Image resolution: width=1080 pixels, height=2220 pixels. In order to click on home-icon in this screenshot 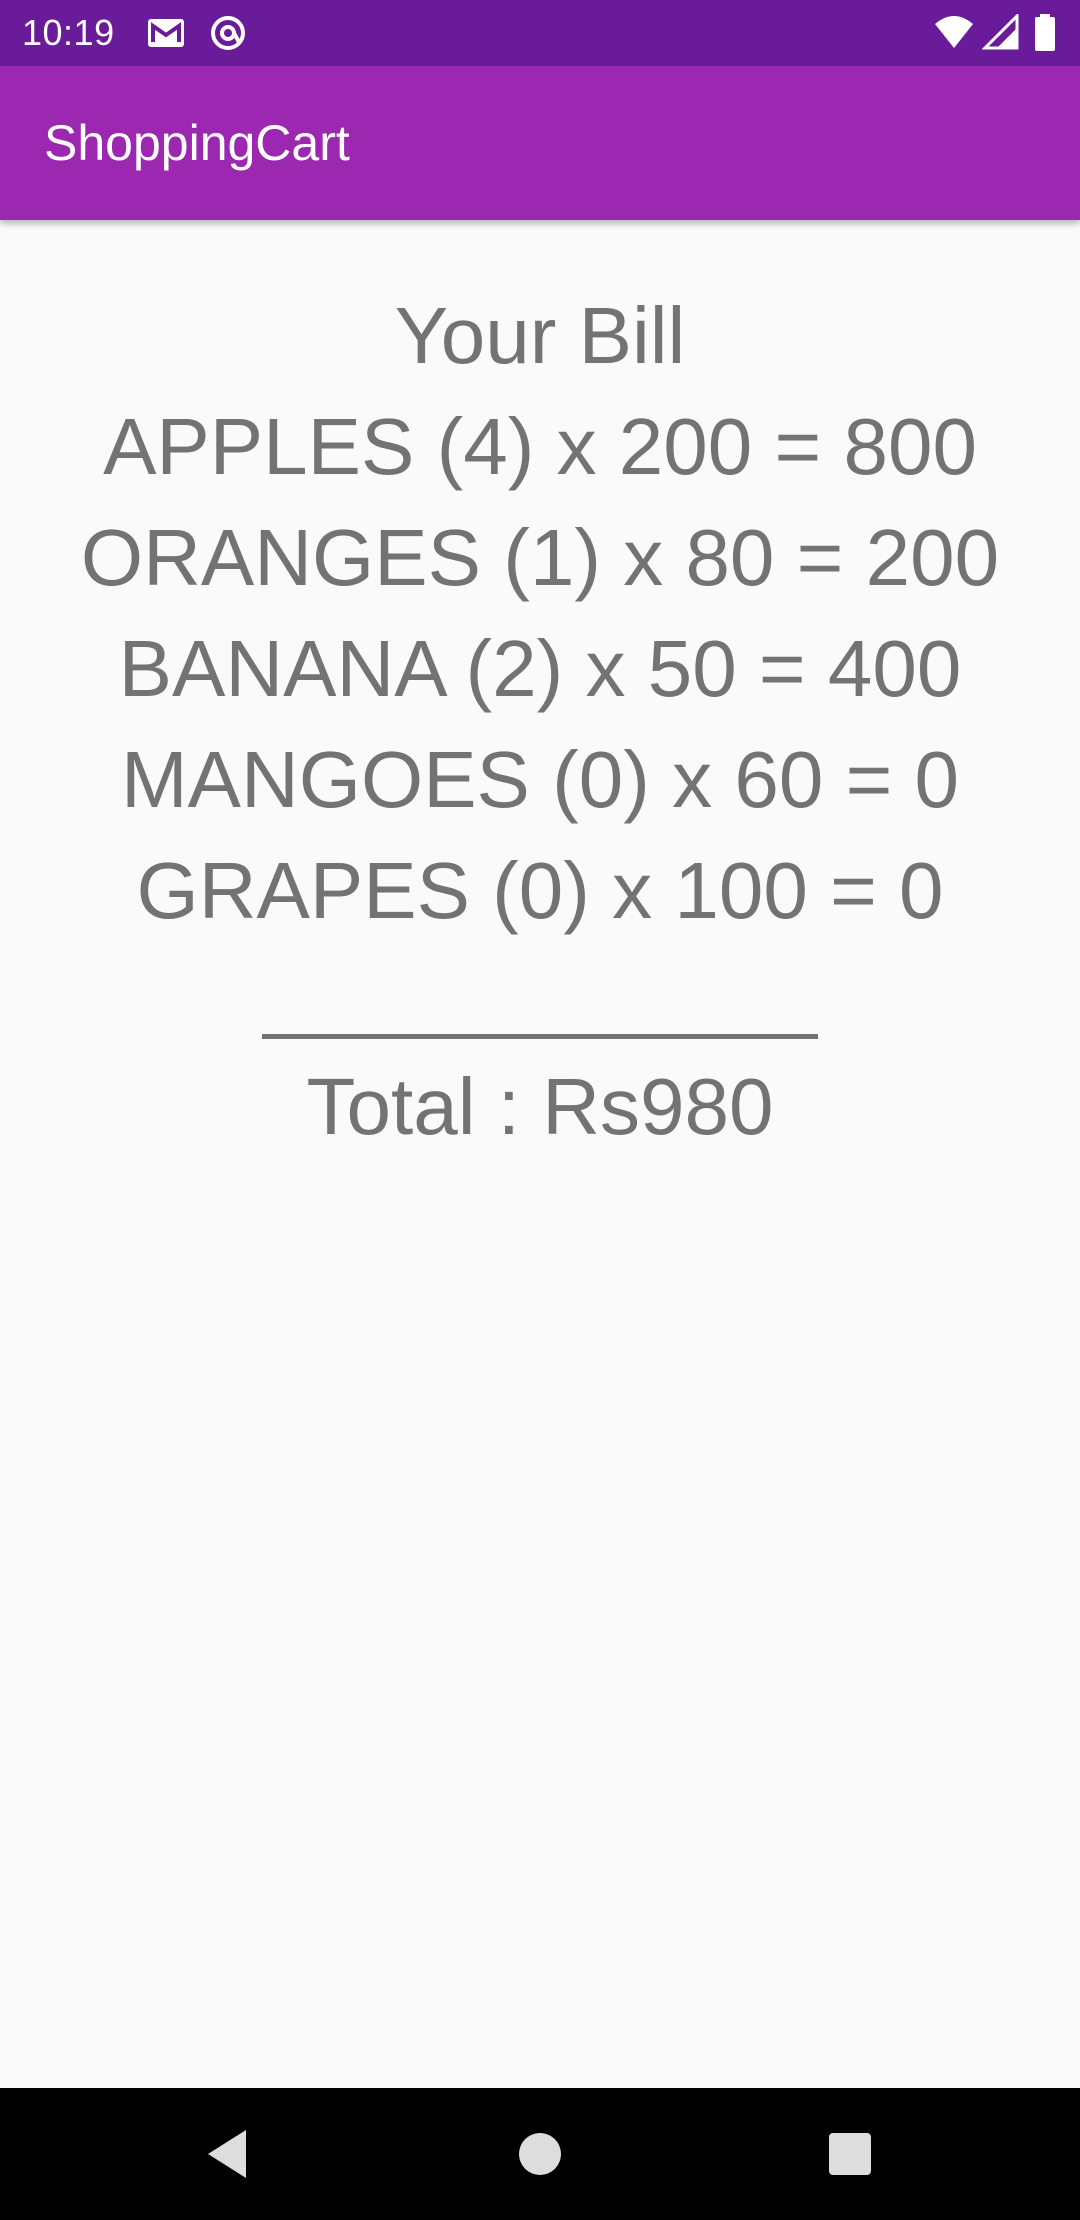, I will do `click(540, 2154)`.